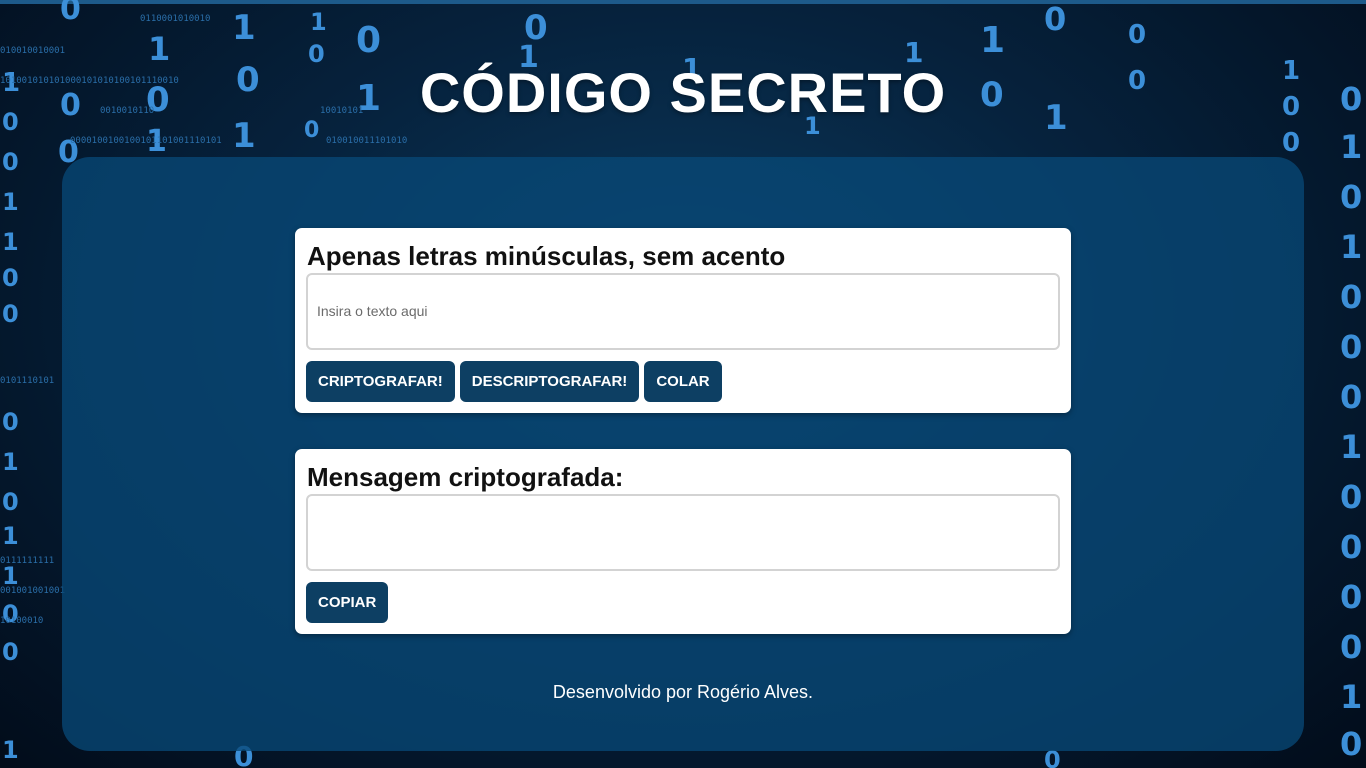 Image resolution: width=1366 pixels, height=768 pixels. What do you see at coordinates (683, 692) in the screenshot?
I see `footer-credit: Desenvolvido por Rogério Alves.` at bounding box center [683, 692].